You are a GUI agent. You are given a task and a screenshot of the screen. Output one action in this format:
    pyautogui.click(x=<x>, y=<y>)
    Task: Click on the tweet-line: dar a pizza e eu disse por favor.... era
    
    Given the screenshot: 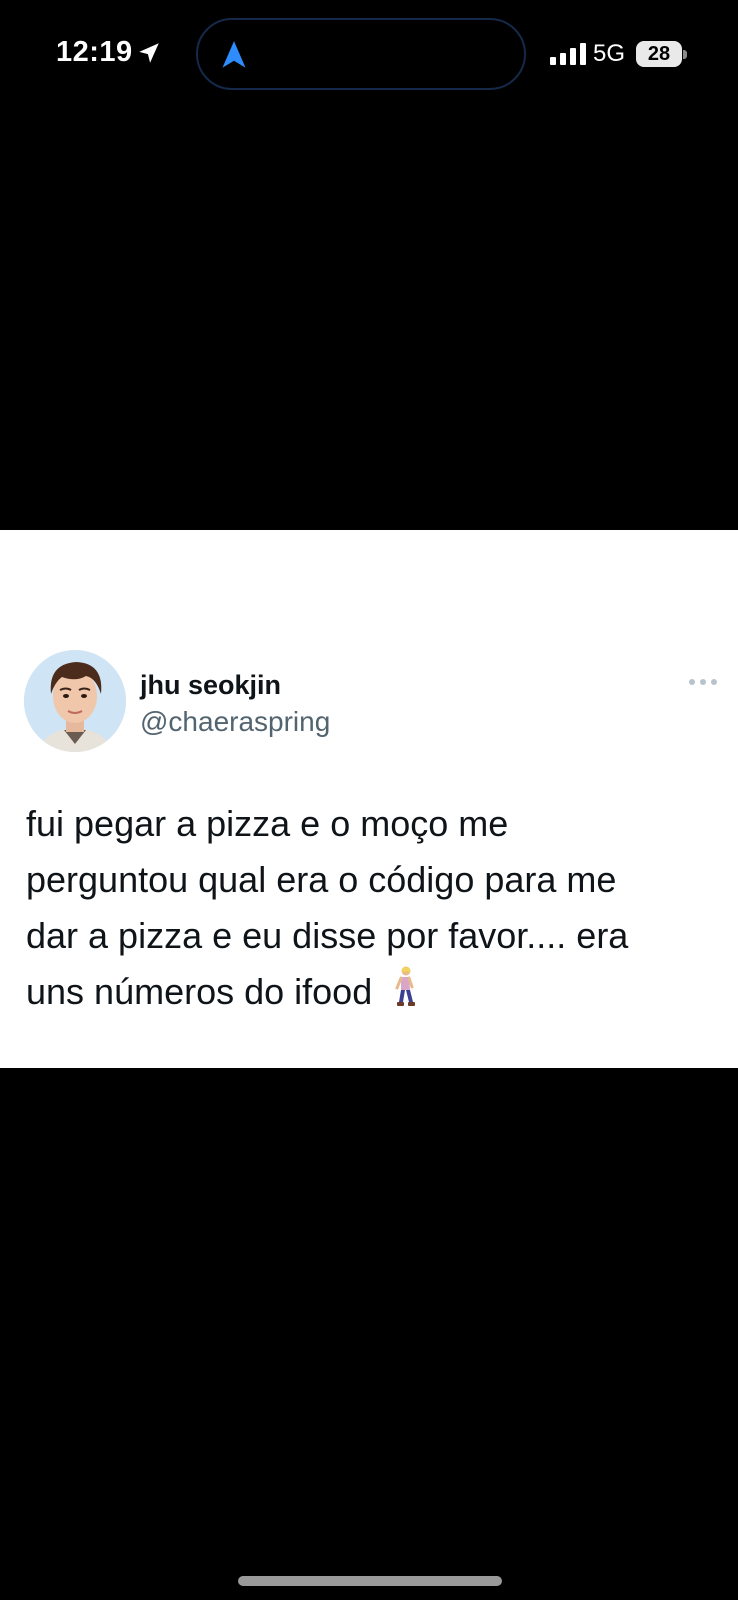 What is the action you would take?
    pyautogui.click(x=327, y=935)
    